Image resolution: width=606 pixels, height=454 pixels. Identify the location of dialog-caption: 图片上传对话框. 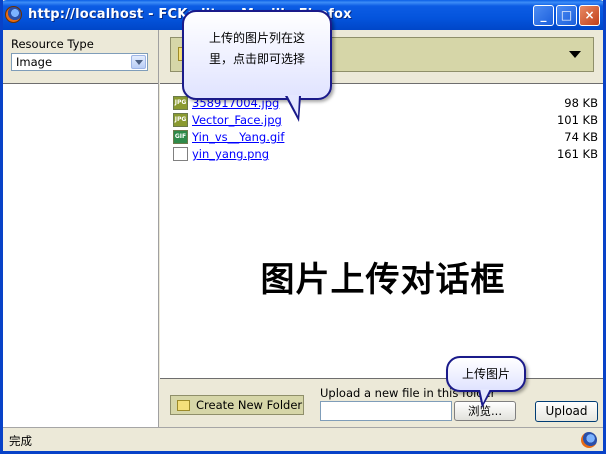
(383, 280).